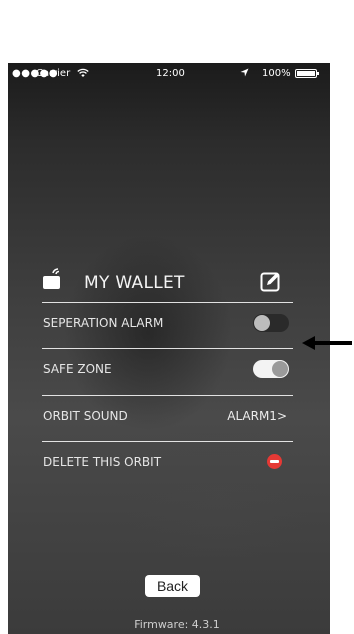  Describe the element at coordinates (54, 281) in the screenshot. I see `wallet-wireless-icon` at that location.